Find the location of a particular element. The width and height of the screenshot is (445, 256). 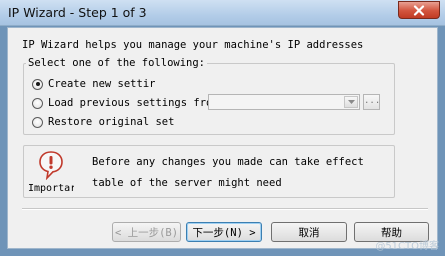

watermark: @51CTO博客 is located at coordinates (407, 246).